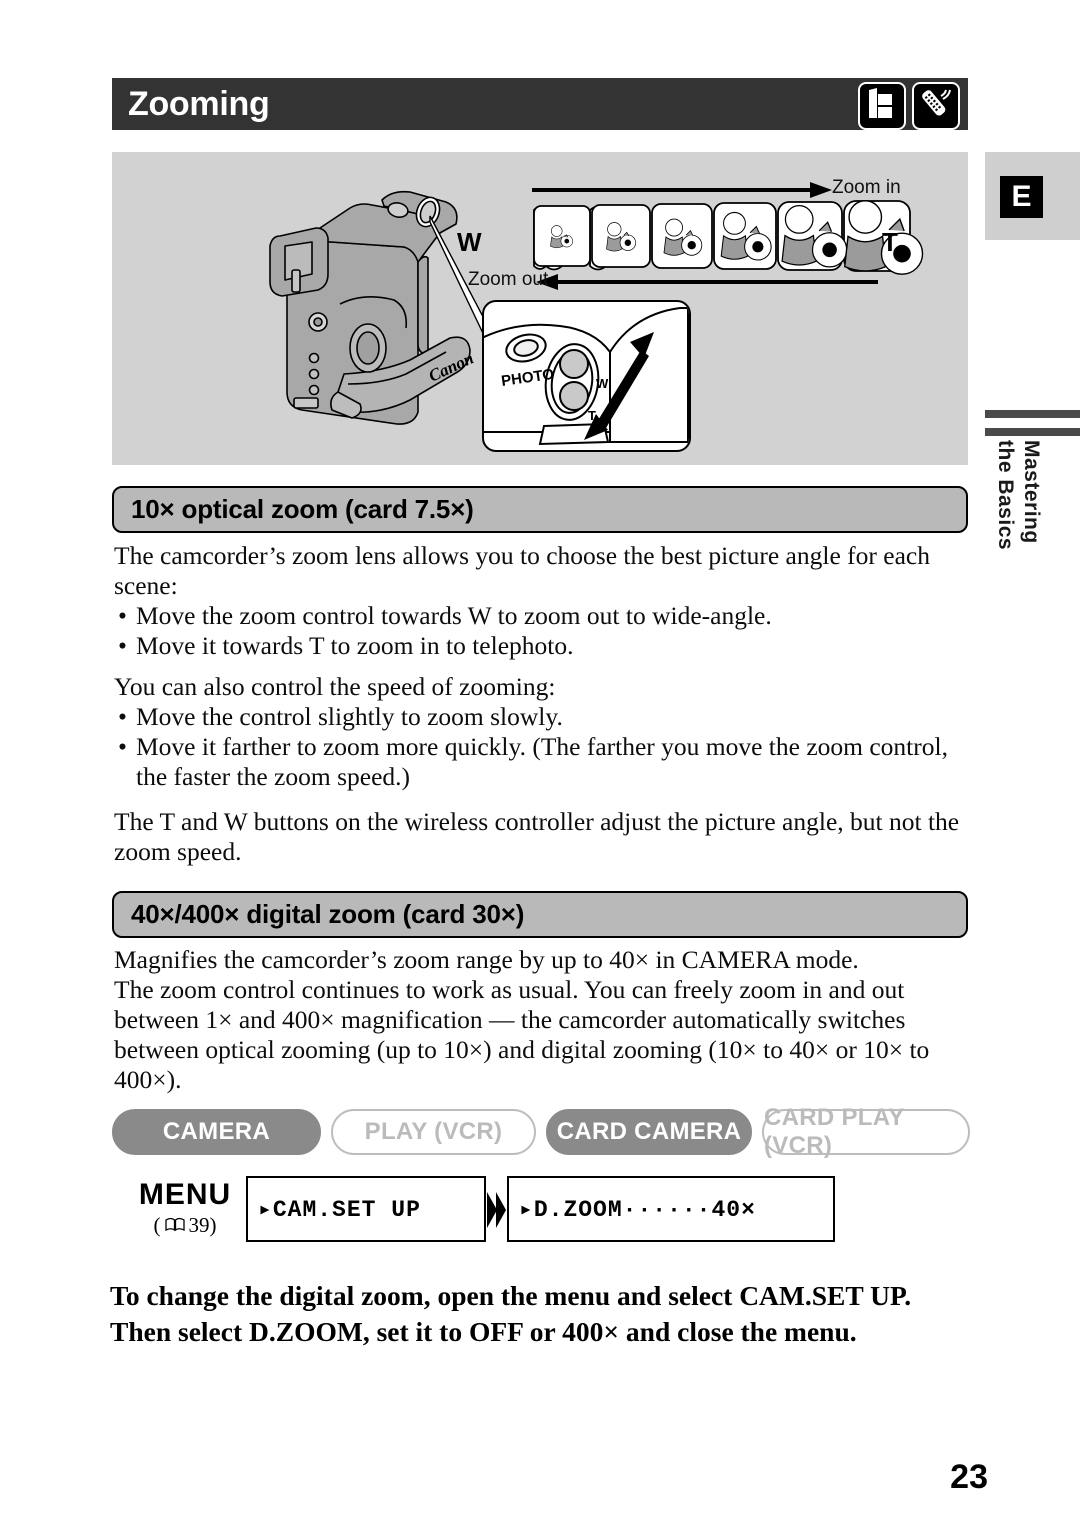 This screenshot has width=1080, height=1535. I want to click on wide-label-w: W, so click(469, 242).